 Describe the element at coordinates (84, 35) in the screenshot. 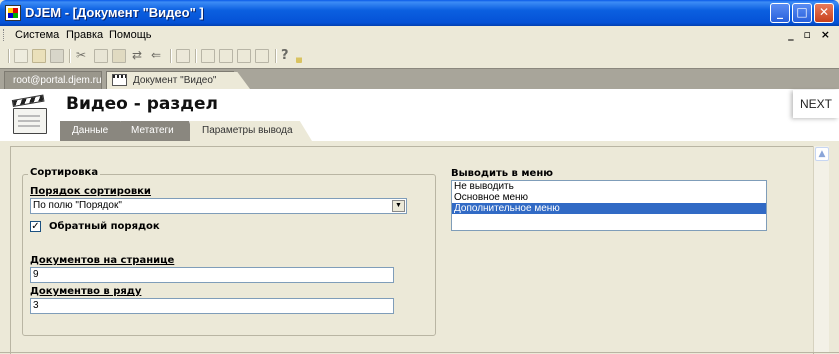

I see `menu-edit: Правка` at that location.